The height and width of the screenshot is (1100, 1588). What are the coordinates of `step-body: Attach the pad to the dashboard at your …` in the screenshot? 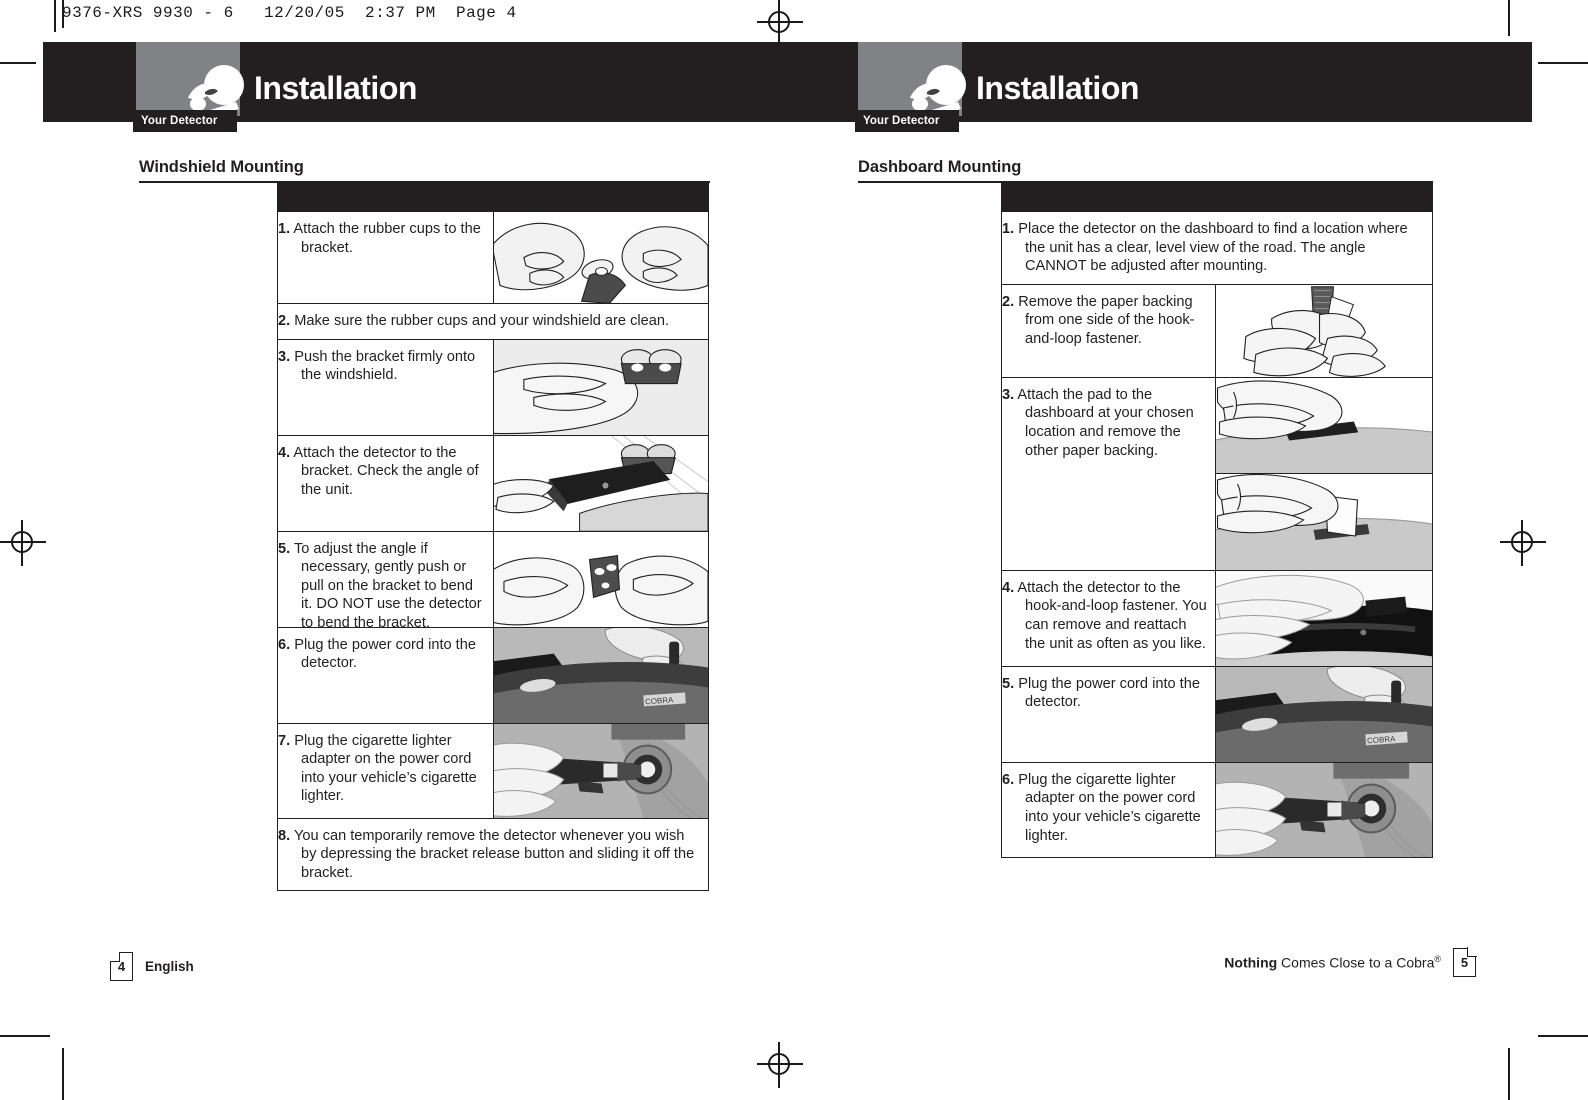 It's located at (1105, 422).